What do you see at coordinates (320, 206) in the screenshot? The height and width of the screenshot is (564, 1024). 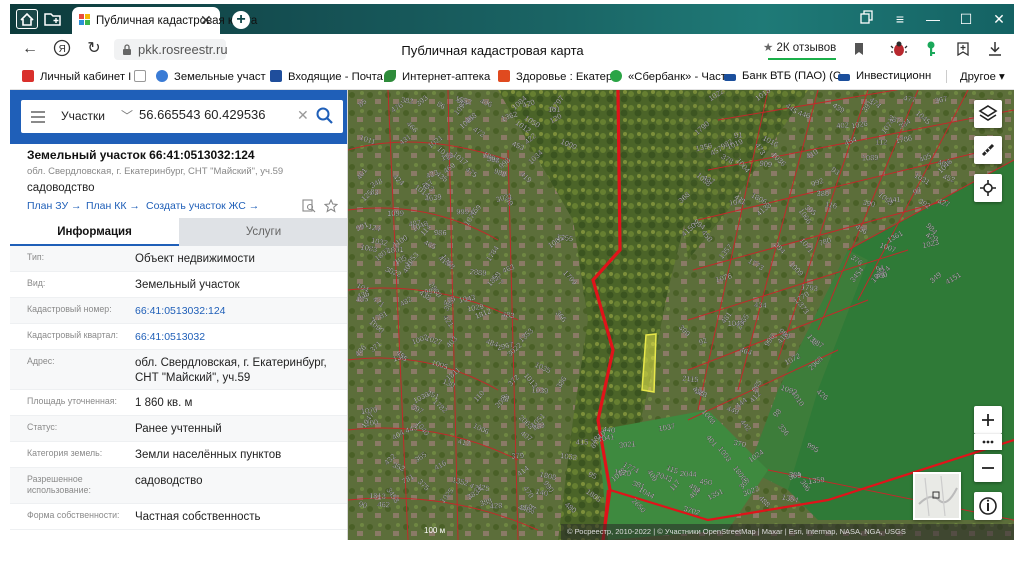 I see `parcel-actions` at bounding box center [320, 206].